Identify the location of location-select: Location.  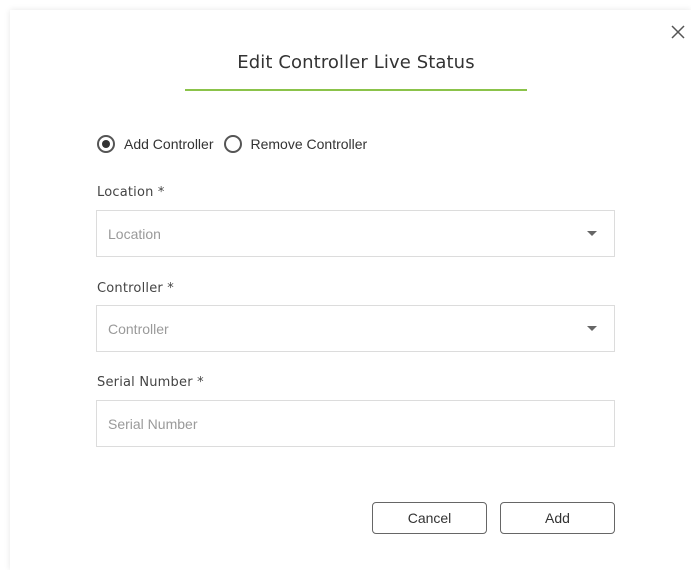
(355, 233).